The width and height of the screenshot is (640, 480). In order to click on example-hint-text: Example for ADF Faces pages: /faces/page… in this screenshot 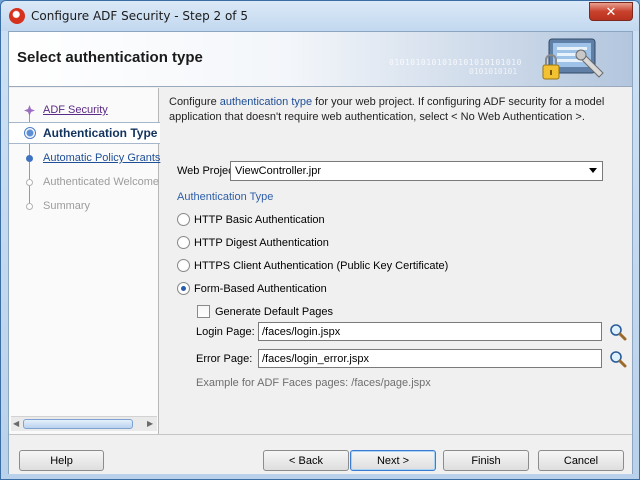, I will do `click(313, 383)`.